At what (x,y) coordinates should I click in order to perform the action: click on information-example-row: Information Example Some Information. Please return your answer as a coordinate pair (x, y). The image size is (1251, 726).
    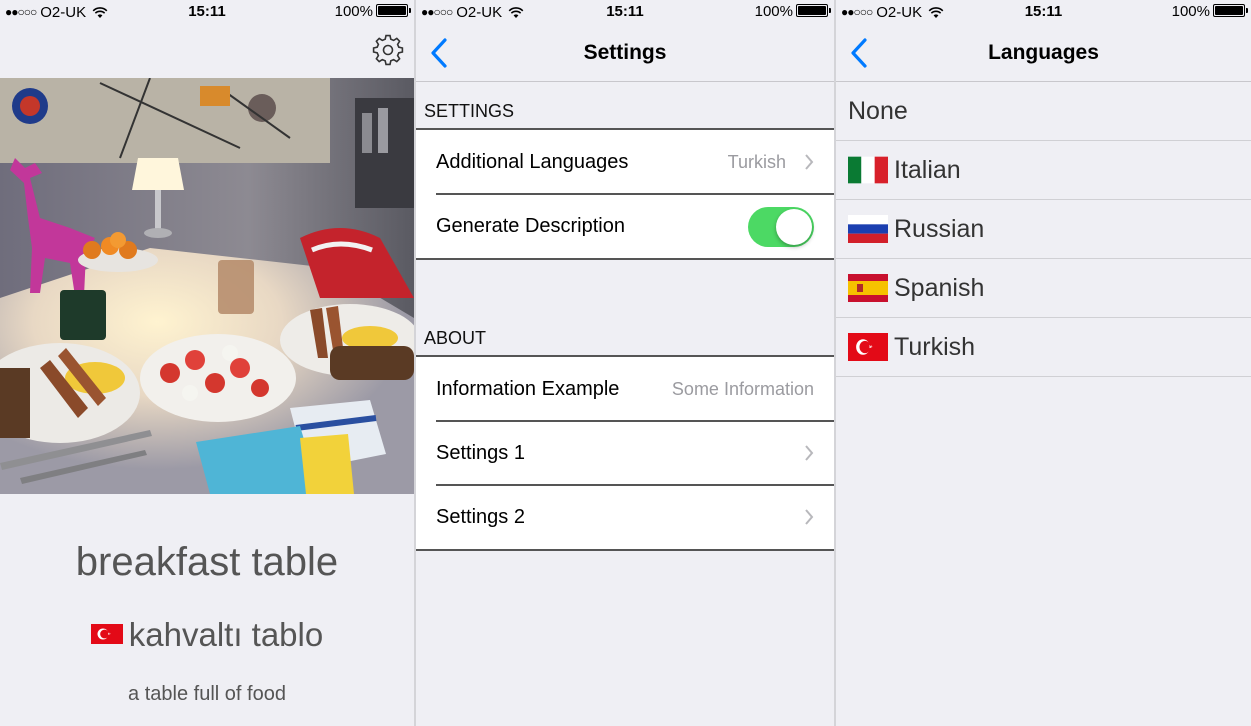
    Looking at the image, I should click on (625, 389).